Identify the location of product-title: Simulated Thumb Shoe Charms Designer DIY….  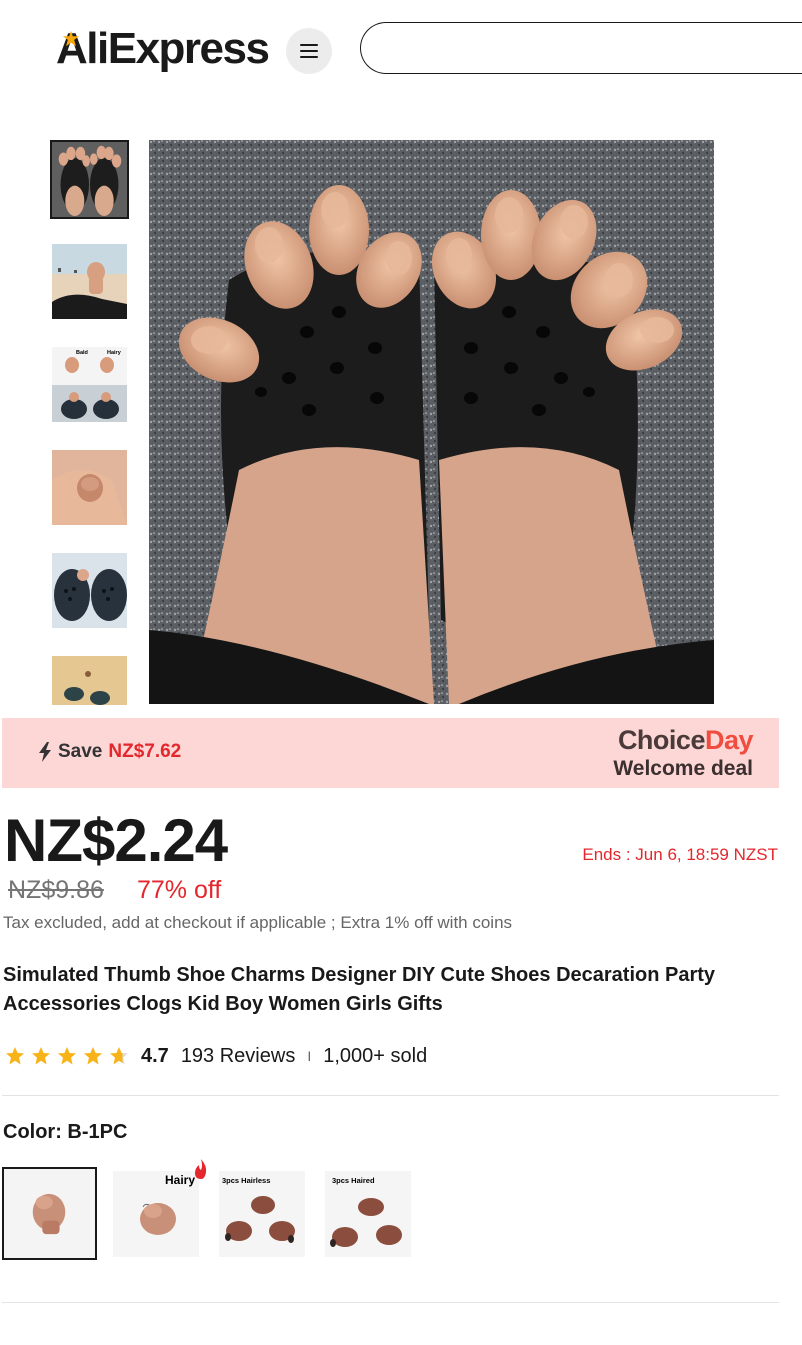
(359, 989).